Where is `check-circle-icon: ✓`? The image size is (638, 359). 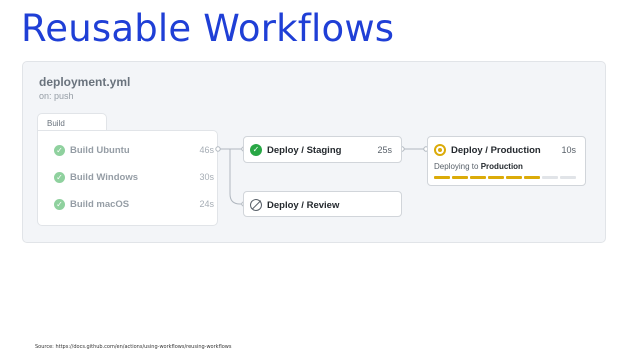
check-circle-icon: ✓ is located at coordinates (256, 150).